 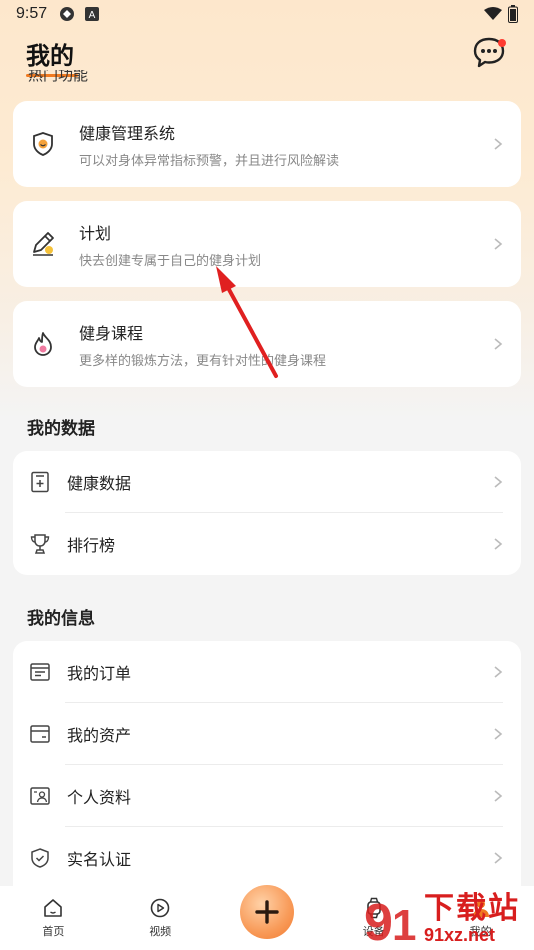 I want to click on wifi-icon, so click(x=493, y=13).